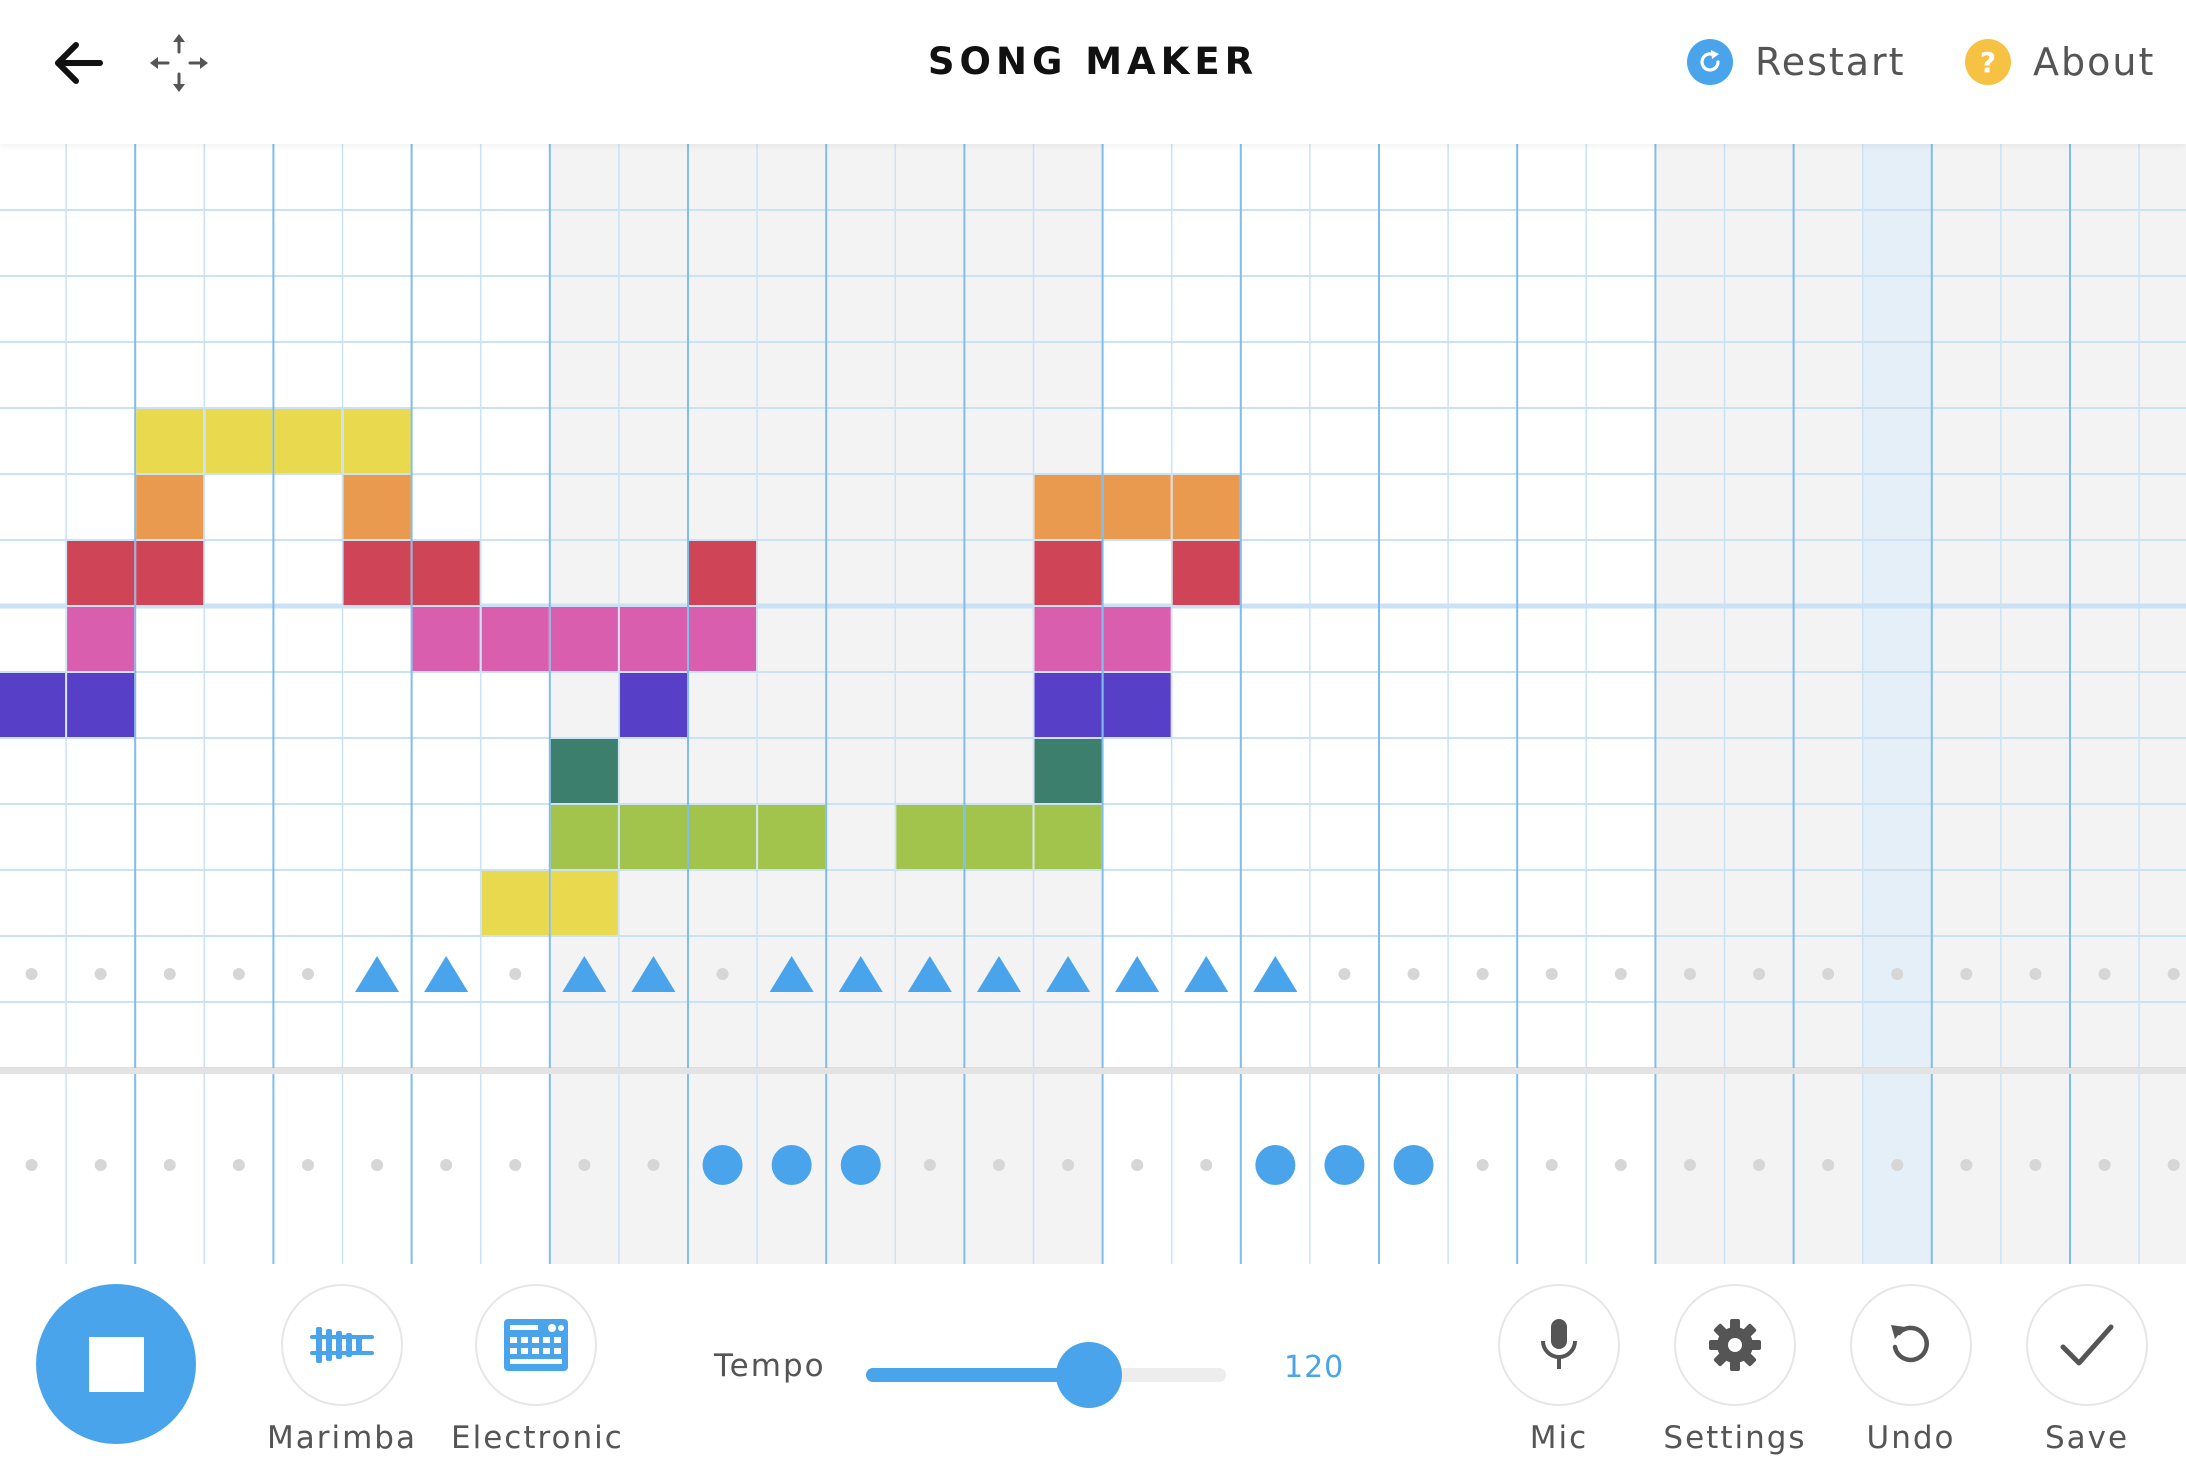 Image resolution: width=2186 pixels, height=1480 pixels. I want to click on tempo-value: 120, so click(1314, 1367).